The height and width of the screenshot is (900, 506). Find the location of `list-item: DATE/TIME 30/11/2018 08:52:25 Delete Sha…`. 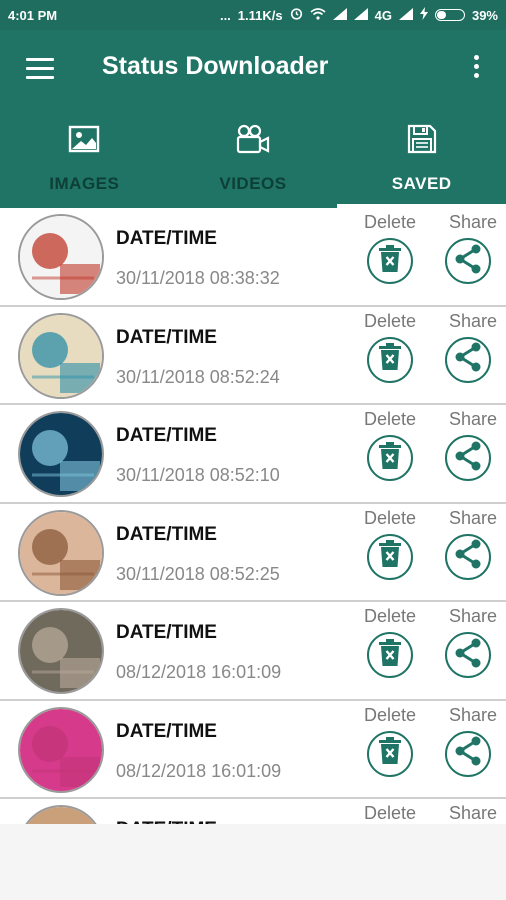

list-item: DATE/TIME 30/11/2018 08:52:25 Delete Sha… is located at coordinates (253, 552).